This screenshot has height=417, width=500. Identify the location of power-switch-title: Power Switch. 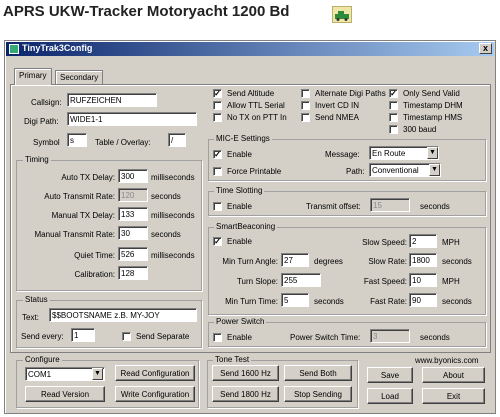
(240, 321).